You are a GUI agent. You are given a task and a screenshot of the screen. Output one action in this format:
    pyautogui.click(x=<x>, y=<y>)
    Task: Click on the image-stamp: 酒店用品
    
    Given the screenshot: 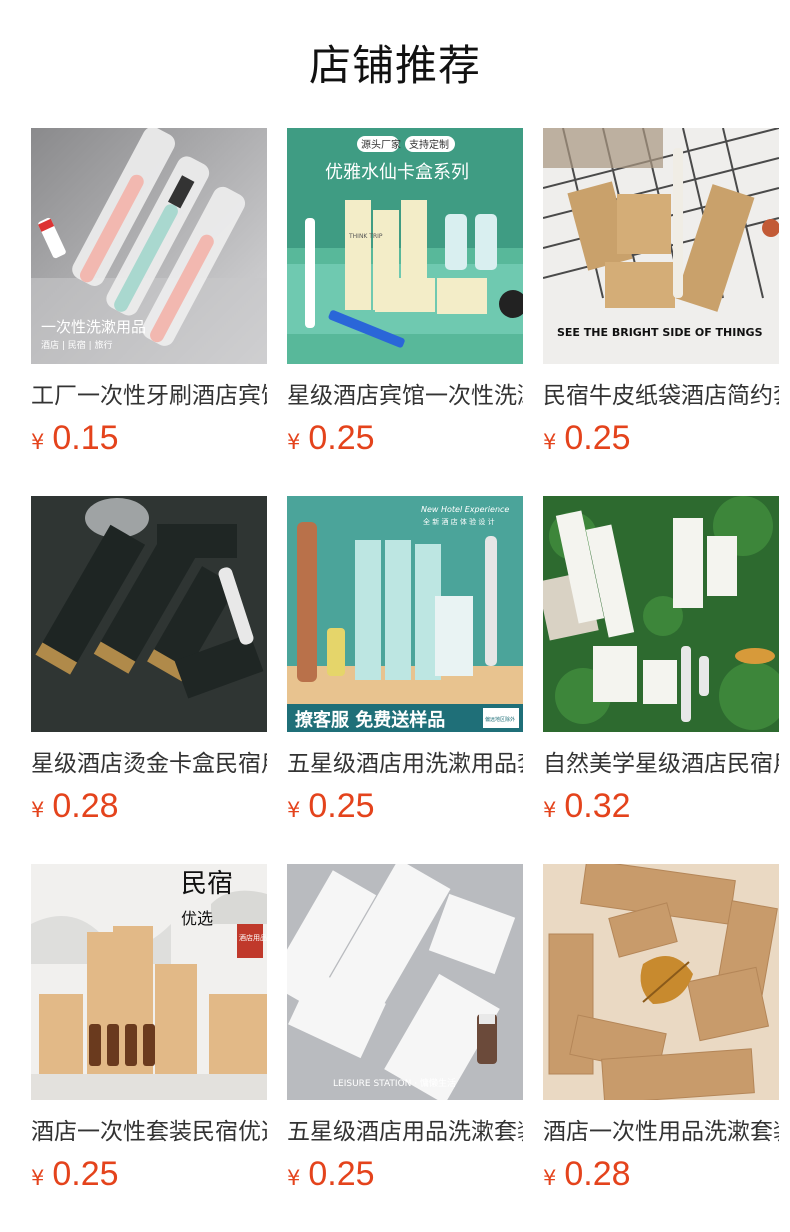 What is the action you would take?
    pyautogui.click(x=253, y=937)
    